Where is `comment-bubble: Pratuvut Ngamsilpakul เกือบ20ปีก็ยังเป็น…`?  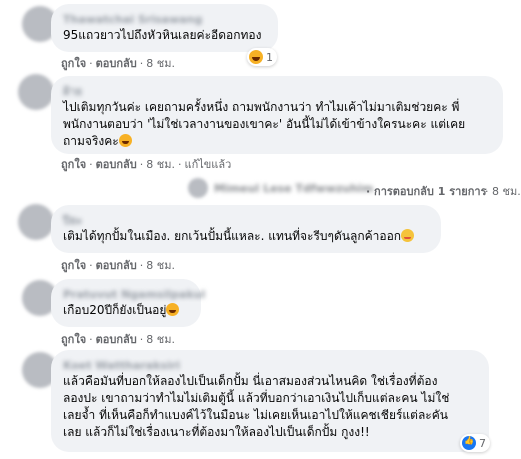
comment-bubble: Pratuvut Ngamsilpakul เกือบ20ปีก็ยังเป็น… is located at coordinates (128, 303).